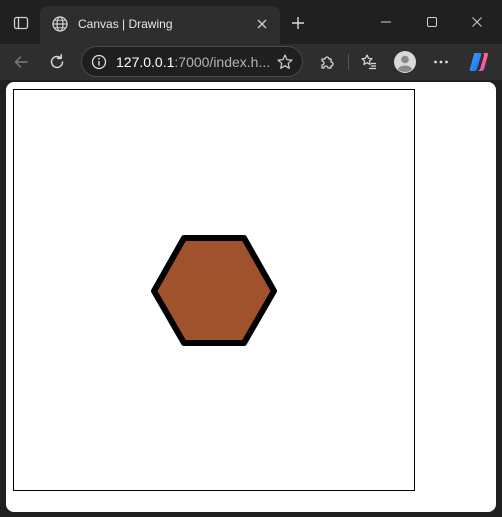 The height and width of the screenshot is (517, 502). What do you see at coordinates (369, 62) in the screenshot?
I see `favorites-list-icon` at bounding box center [369, 62].